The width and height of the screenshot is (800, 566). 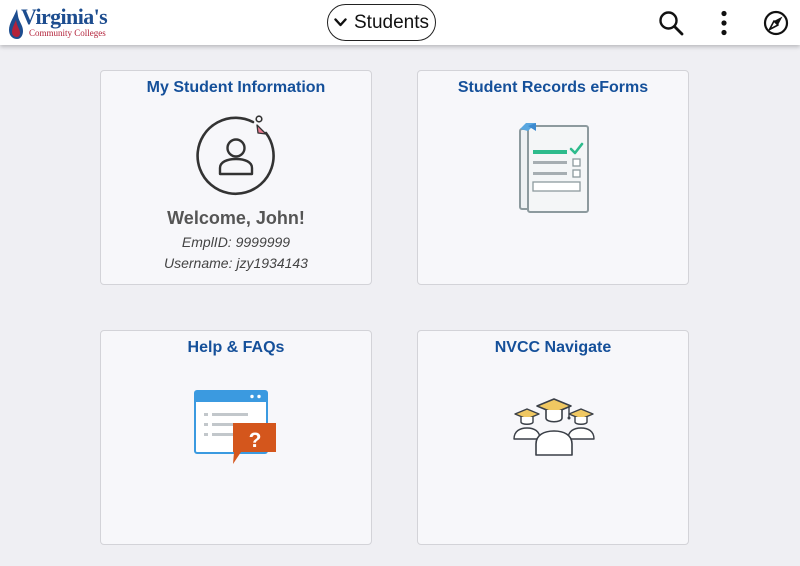 What do you see at coordinates (391, 22) in the screenshot?
I see `homepage-selector-label: Students` at bounding box center [391, 22].